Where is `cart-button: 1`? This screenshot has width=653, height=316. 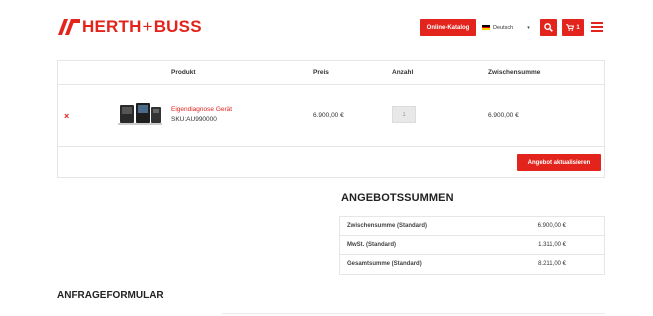 cart-button: 1 is located at coordinates (573, 27).